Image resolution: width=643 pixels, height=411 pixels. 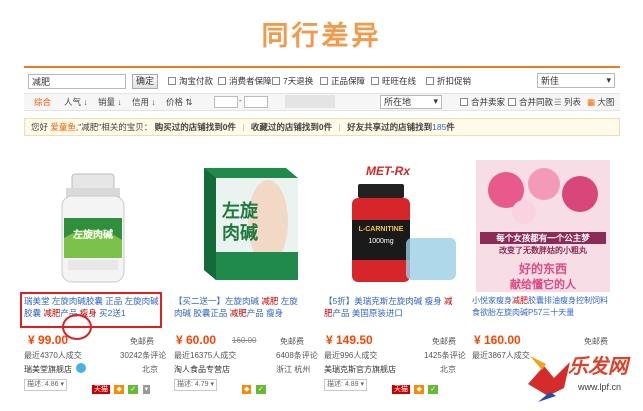 What do you see at coordinates (345, 385) in the screenshot?
I see `dsr-3: 描述: 4.89 ▾` at bounding box center [345, 385].